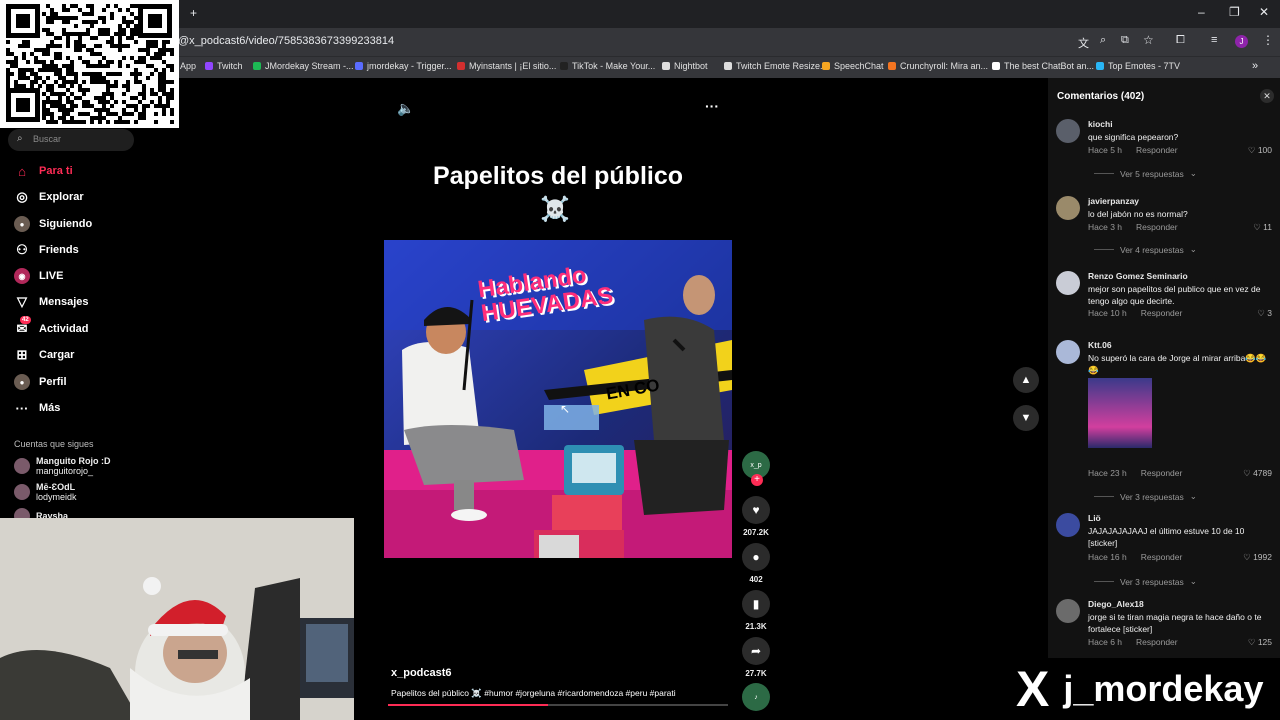  What do you see at coordinates (1214, 40) in the screenshot?
I see `media-icon: ≡` at bounding box center [1214, 40].